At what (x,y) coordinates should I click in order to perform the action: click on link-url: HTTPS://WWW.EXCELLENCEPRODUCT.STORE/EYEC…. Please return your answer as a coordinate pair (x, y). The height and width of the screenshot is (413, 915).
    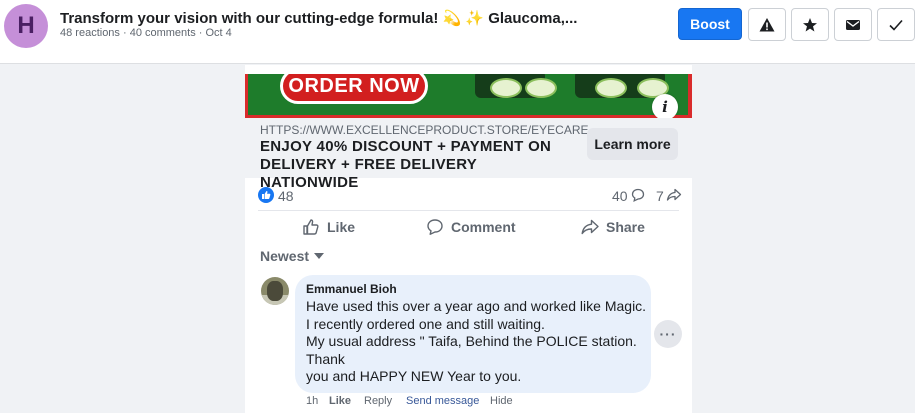
    Looking at the image, I should click on (433, 130).